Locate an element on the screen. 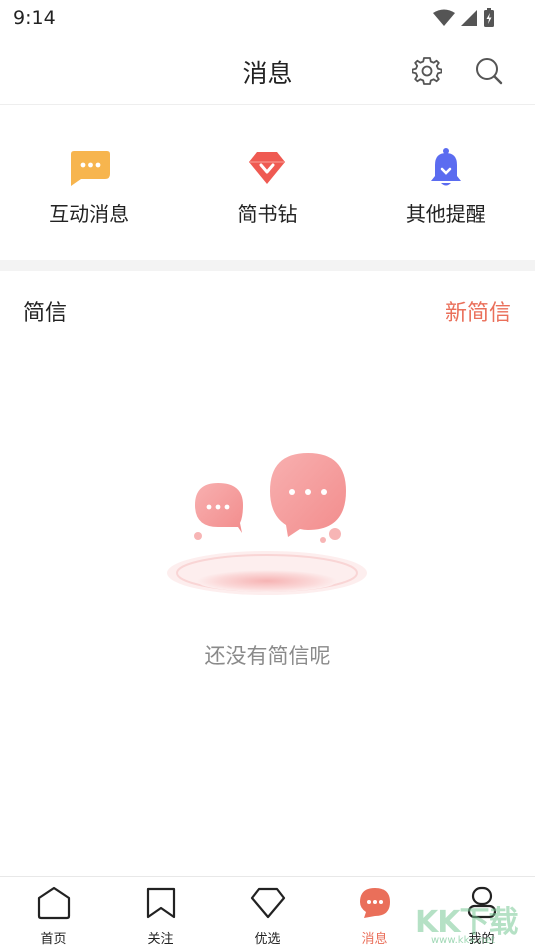  section-title: 简信 is located at coordinates (45, 313).